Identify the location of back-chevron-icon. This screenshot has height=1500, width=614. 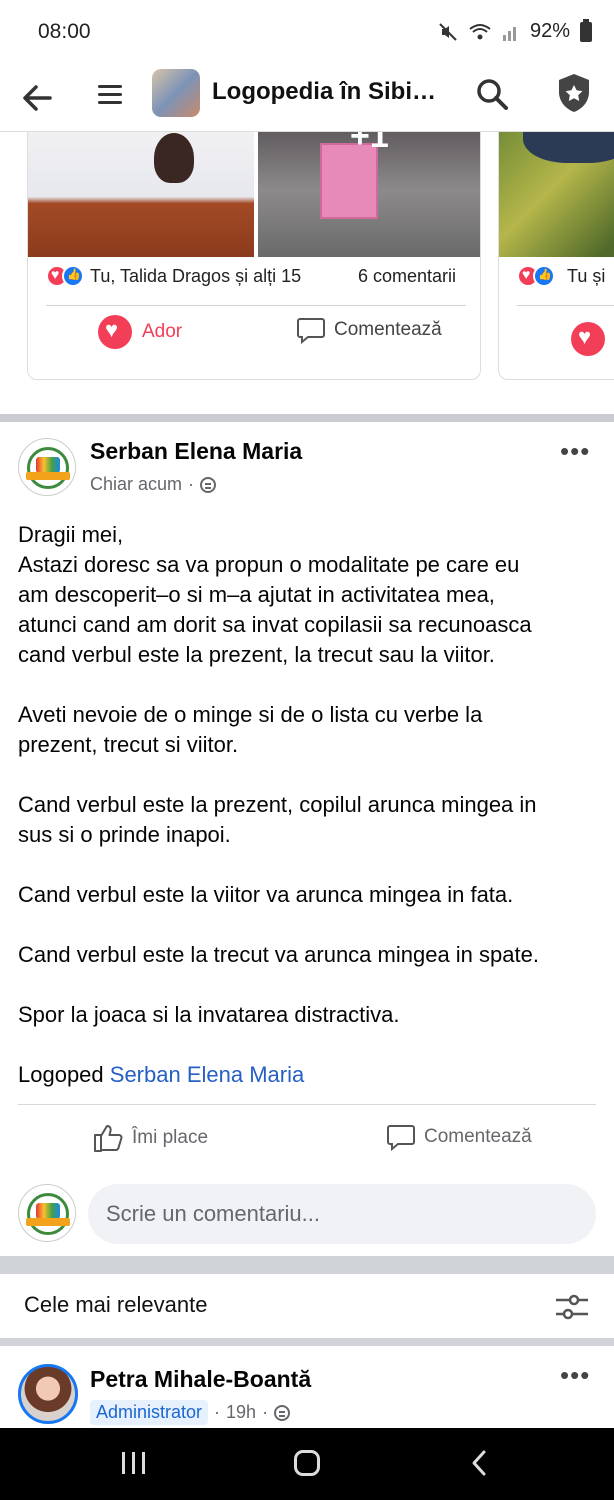
(479, 1463).